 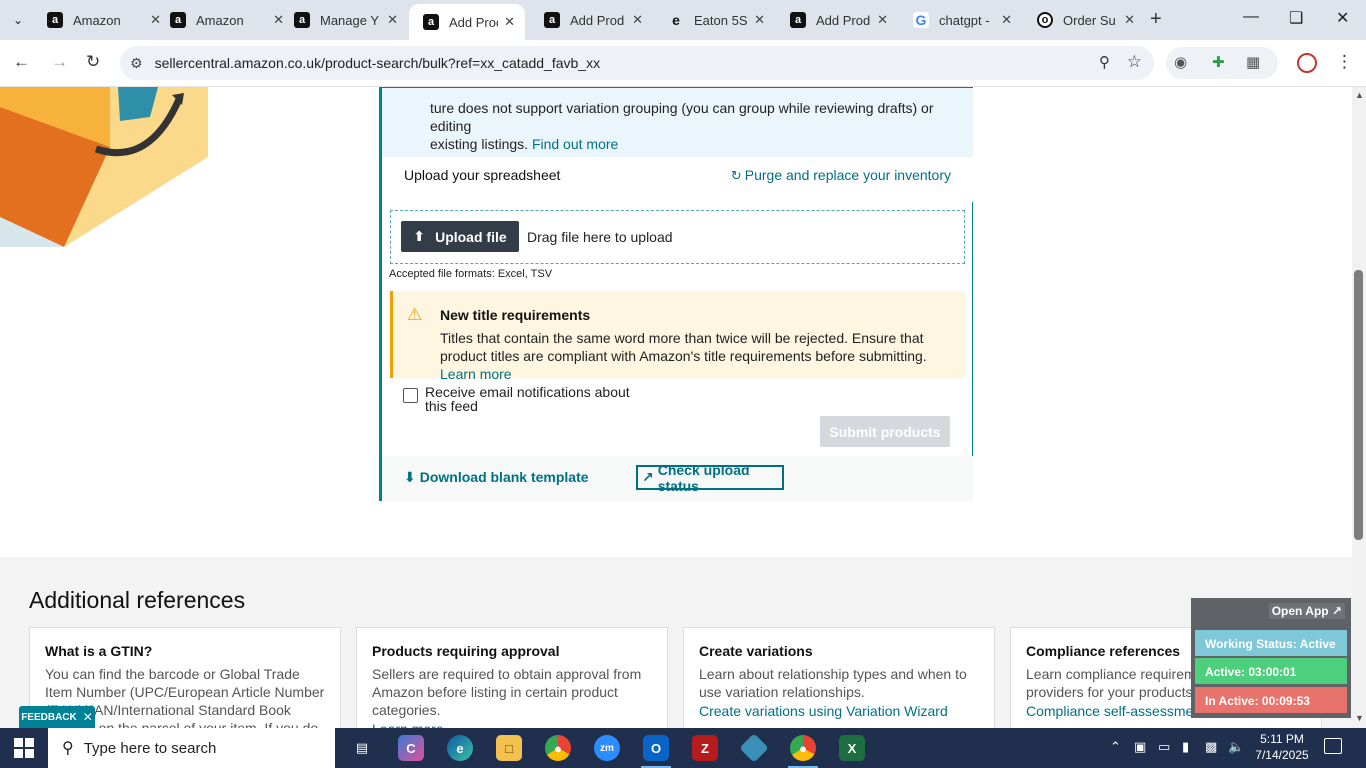 I want to click on app-diamond-icon, so click(x=754, y=748).